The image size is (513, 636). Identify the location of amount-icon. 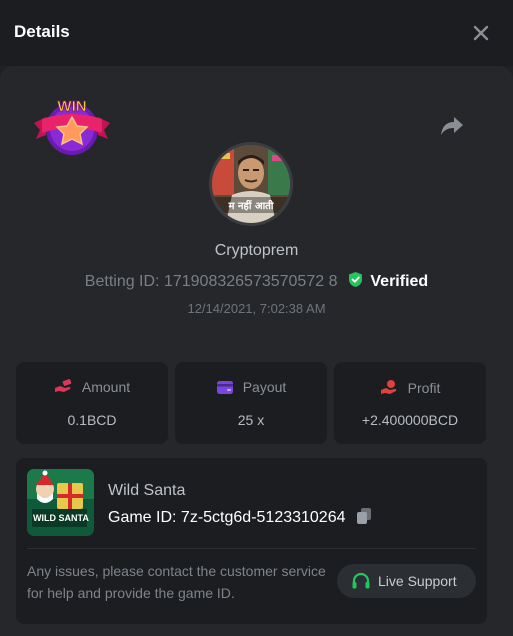
(63, 385).